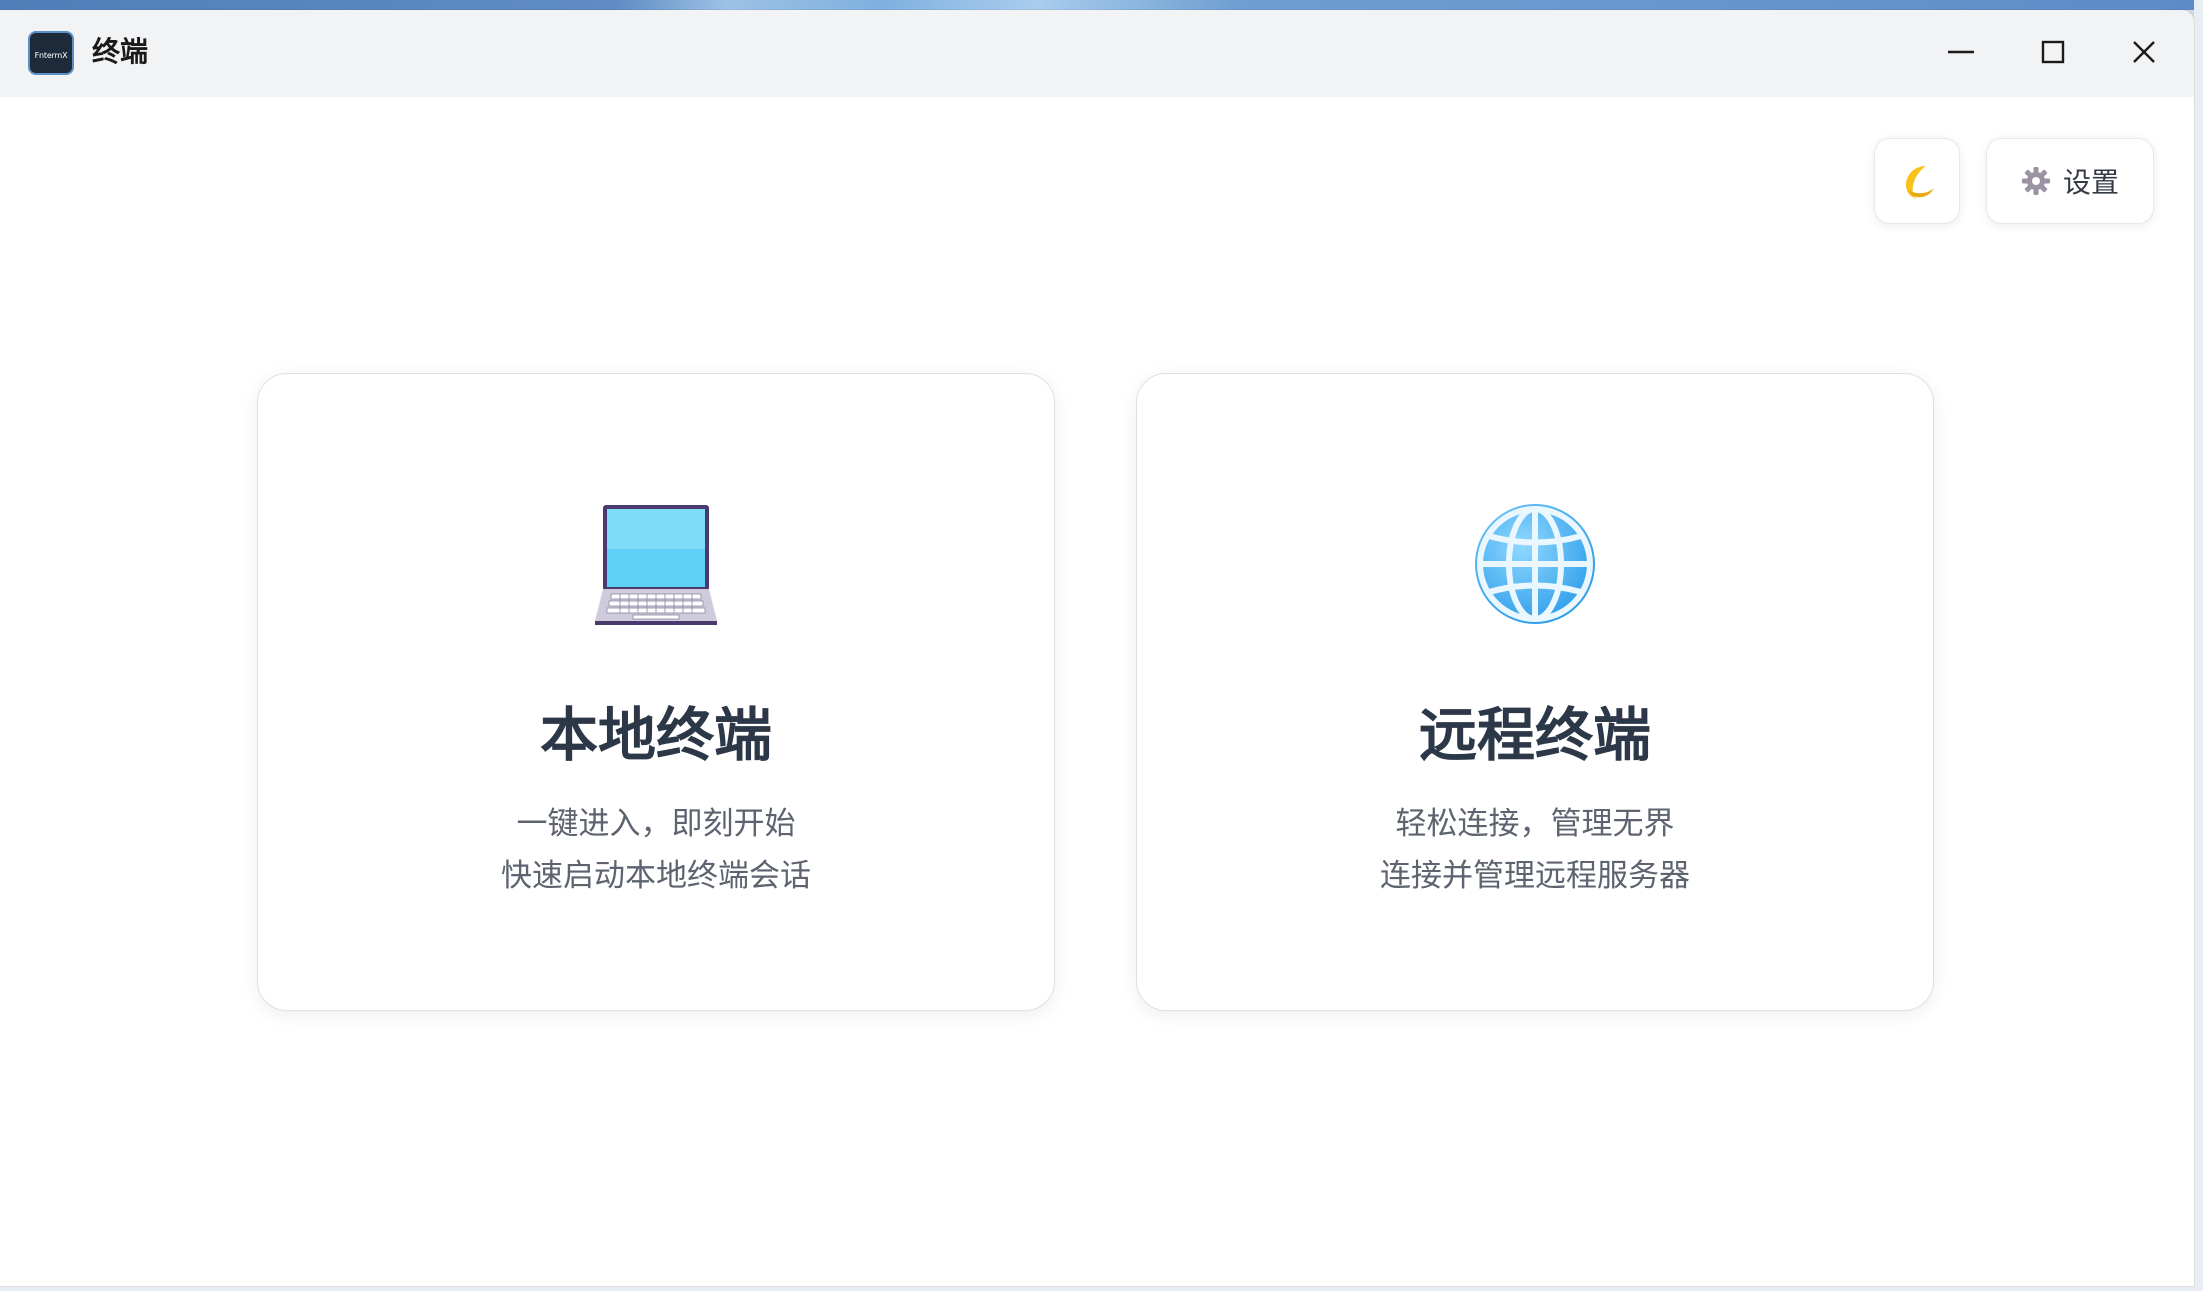 The width and height of the screenshot is (2203, 1291). Describe the element at coordinates (1101, 1288) in the screenshot. I see `desktop-background-bottom` at that location.